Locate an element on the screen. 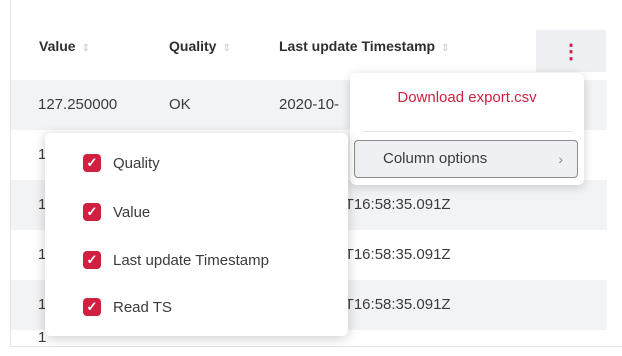 This screenshot has height=356, width=622. cell-value: 127.250000 is located at coordinates (78, 104).